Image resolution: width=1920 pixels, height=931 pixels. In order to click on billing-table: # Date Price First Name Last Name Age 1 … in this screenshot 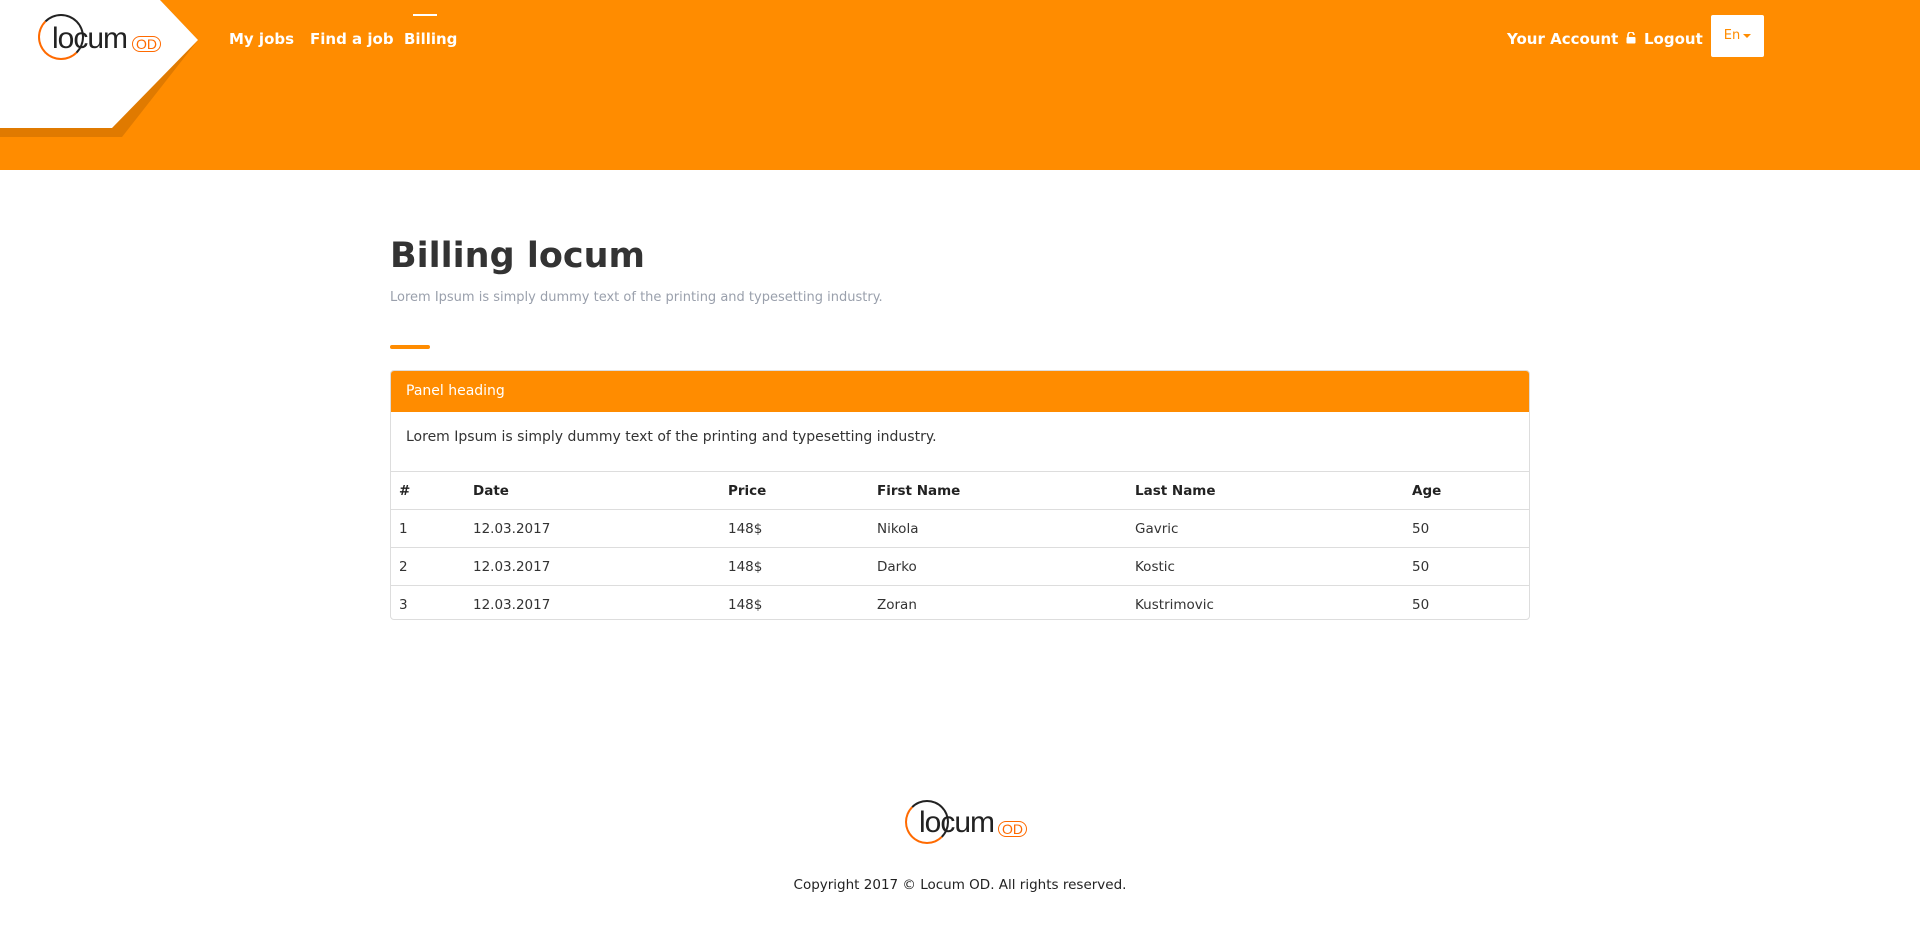, I will do `click(960, 546)`.